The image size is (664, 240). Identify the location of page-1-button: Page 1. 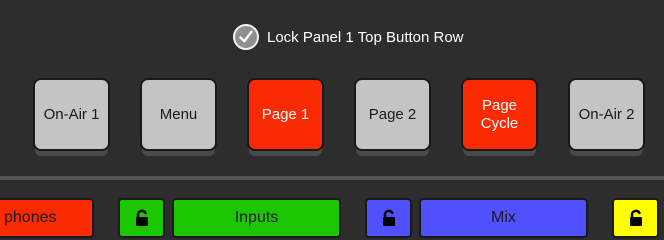
(285, 114).